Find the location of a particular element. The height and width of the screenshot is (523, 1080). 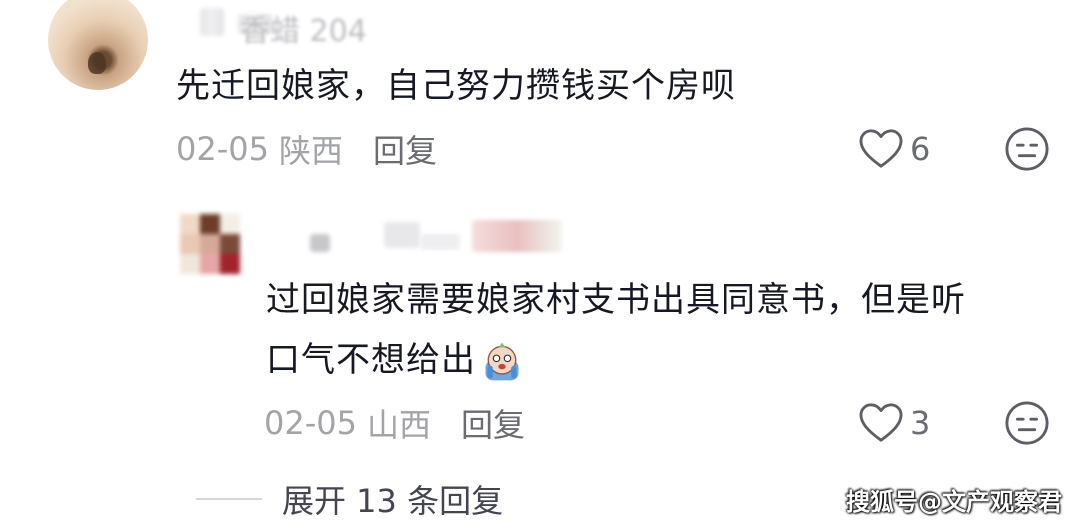

expand-replies-label: 展开 13 条回复 is located at coordinates (393, 501).